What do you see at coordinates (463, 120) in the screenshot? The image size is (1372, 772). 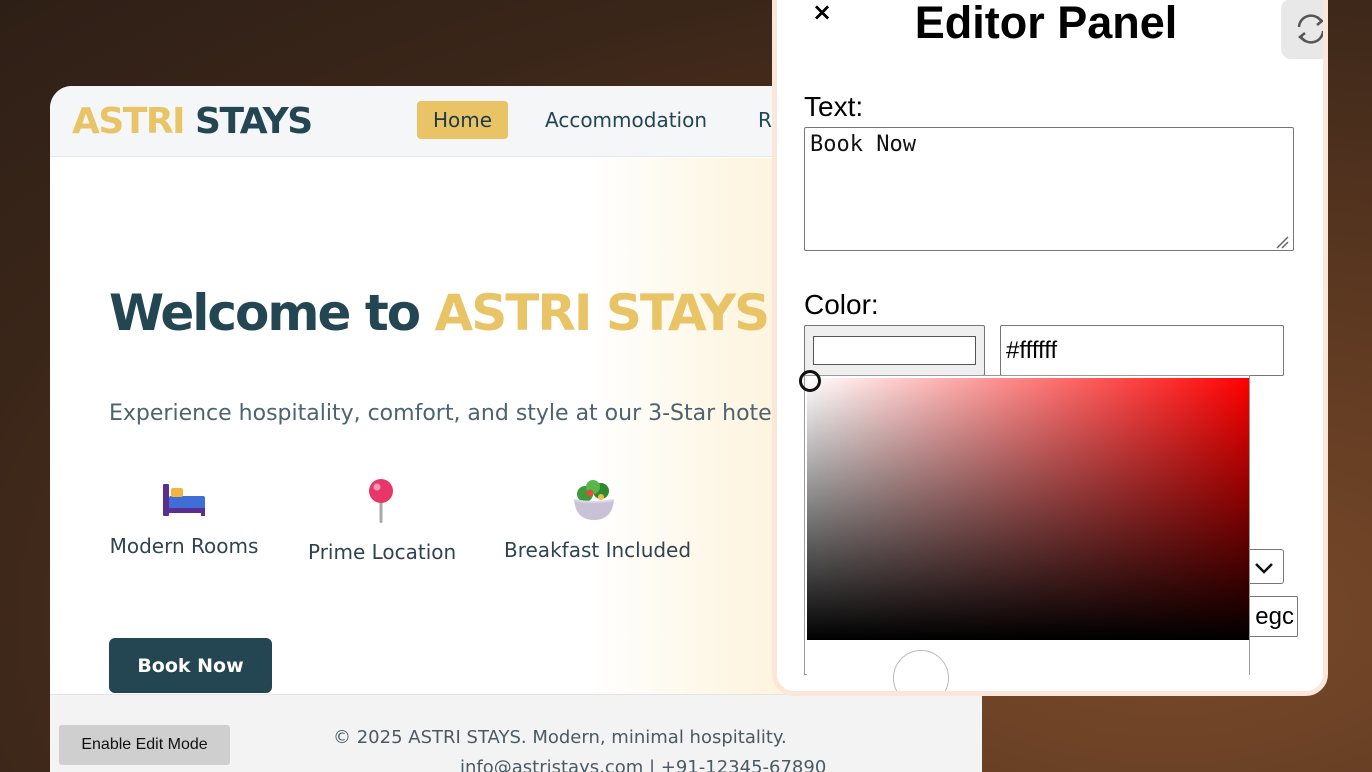 I see `nav-item-home: Home` at bounding box center [463, 120].